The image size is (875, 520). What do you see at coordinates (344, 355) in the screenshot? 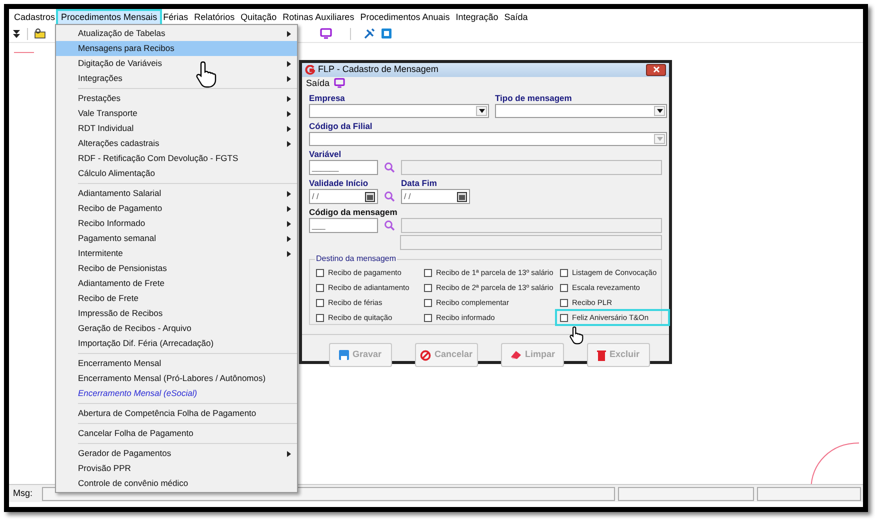
I see `floppy-icon` at bounding box center [344, 355].